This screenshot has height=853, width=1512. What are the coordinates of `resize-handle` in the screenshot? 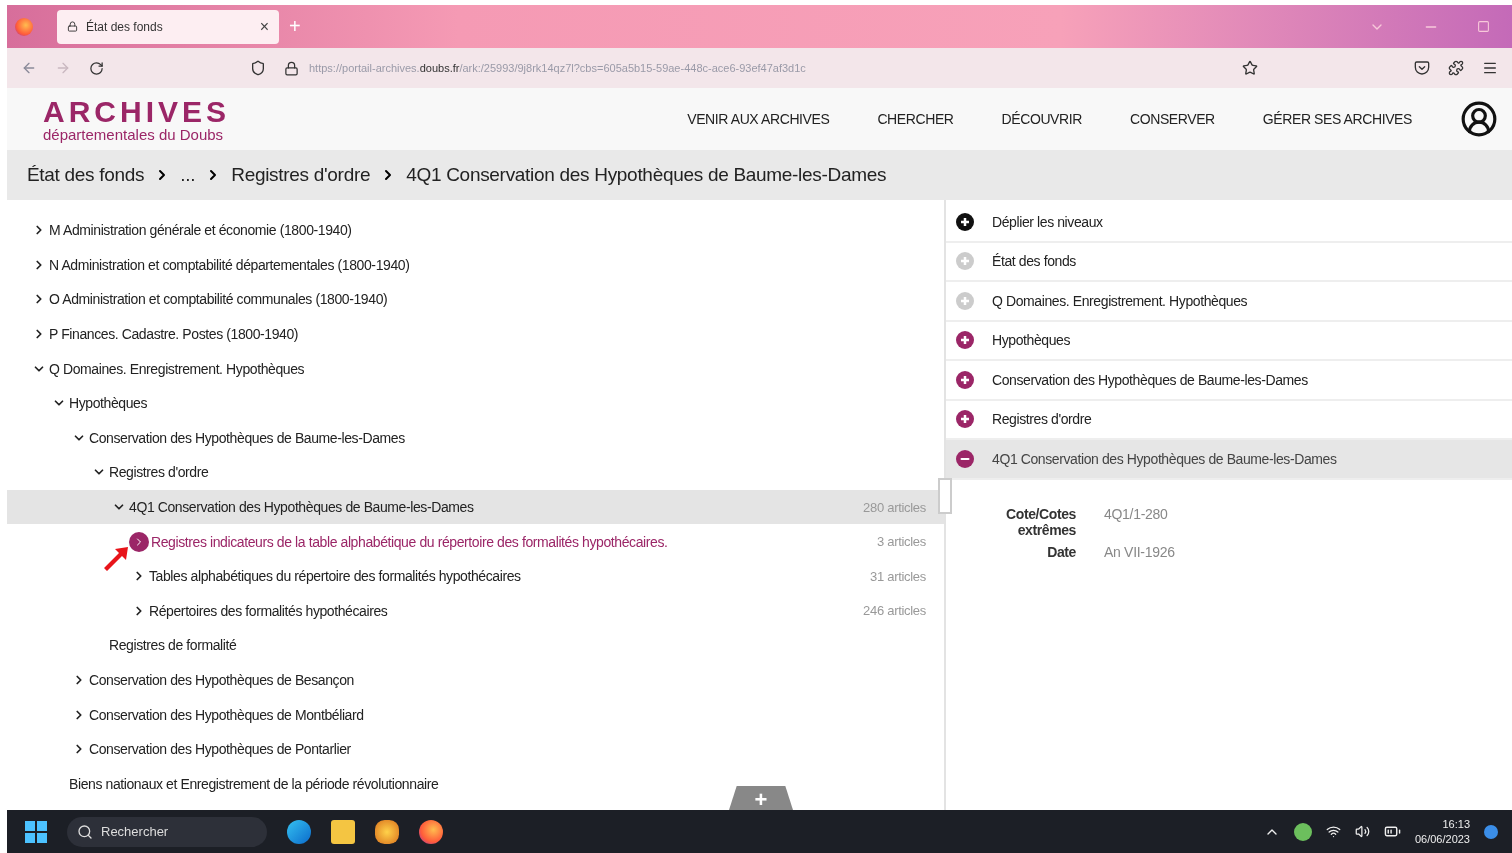 It's located at (945, 496).